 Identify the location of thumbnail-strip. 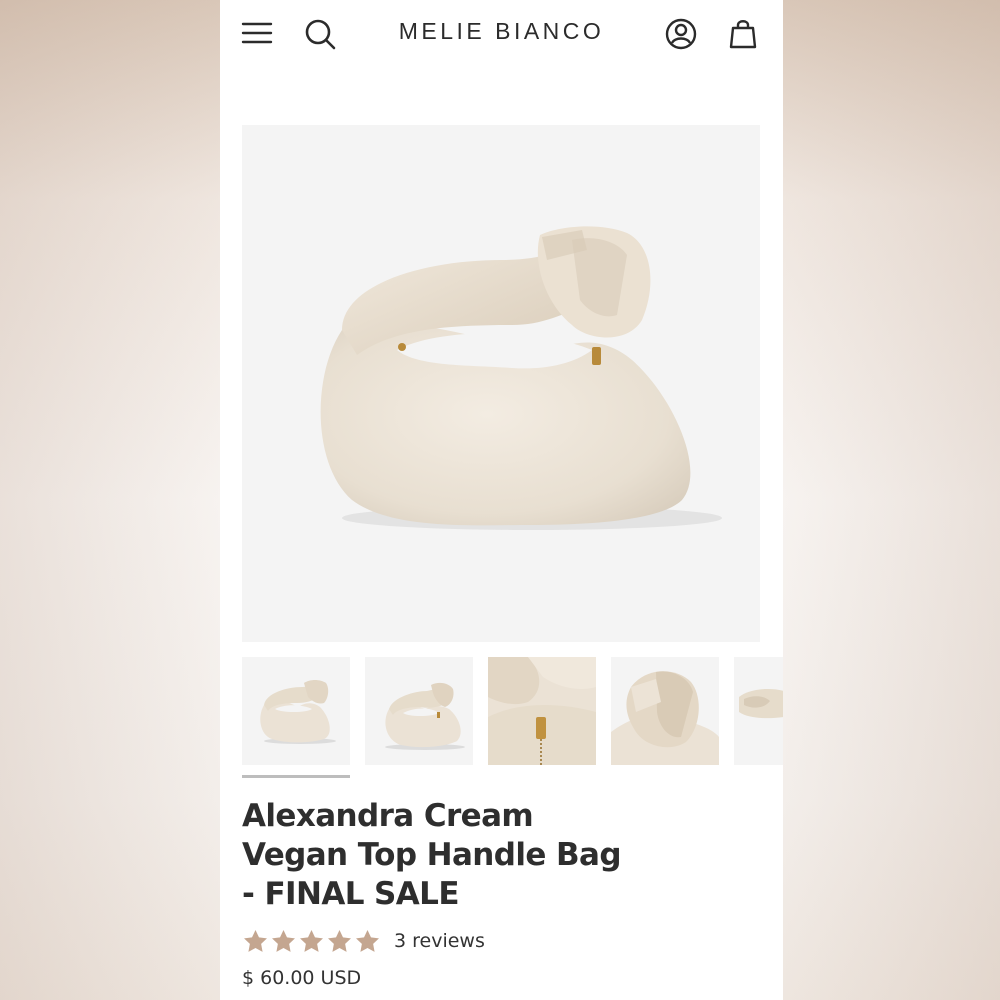
(512, 712).